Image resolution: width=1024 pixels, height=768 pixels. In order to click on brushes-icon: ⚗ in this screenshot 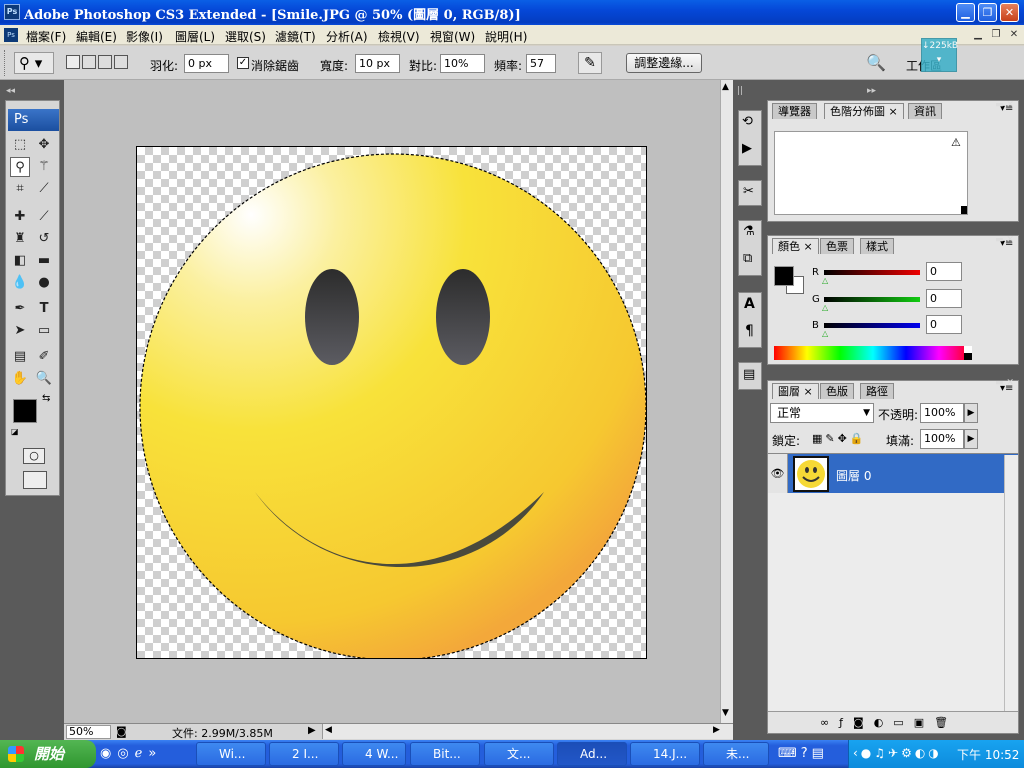, I will do `click(749, 231)`.